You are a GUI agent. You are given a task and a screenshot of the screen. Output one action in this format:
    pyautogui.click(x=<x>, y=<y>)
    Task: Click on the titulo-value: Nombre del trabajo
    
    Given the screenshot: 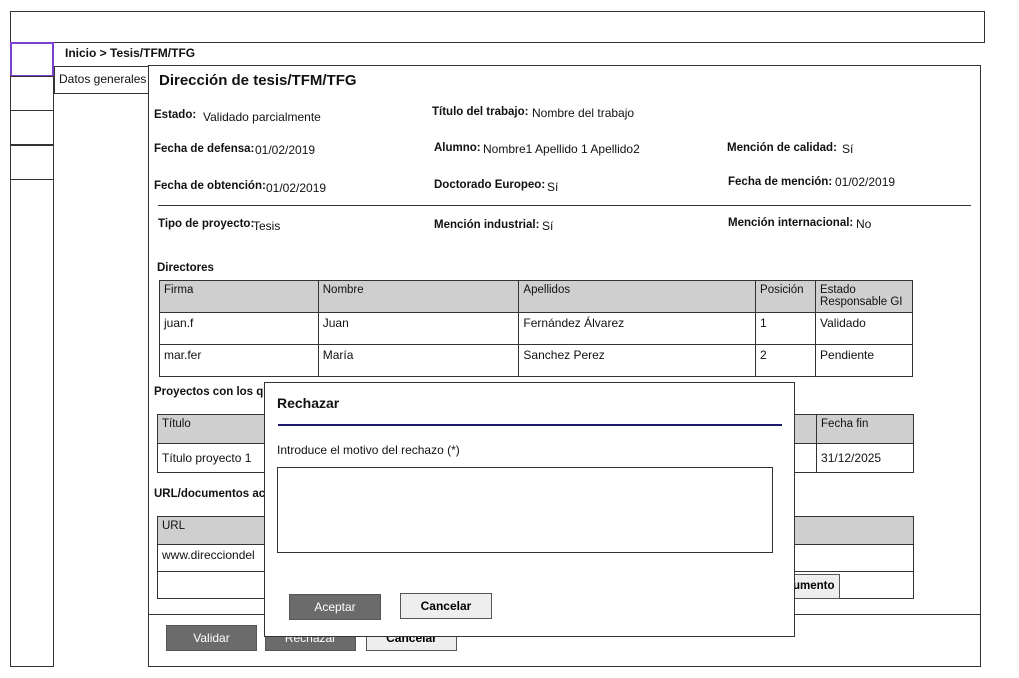 What is the action you would take?
    pyautogui.click(x=583, y=113)
    